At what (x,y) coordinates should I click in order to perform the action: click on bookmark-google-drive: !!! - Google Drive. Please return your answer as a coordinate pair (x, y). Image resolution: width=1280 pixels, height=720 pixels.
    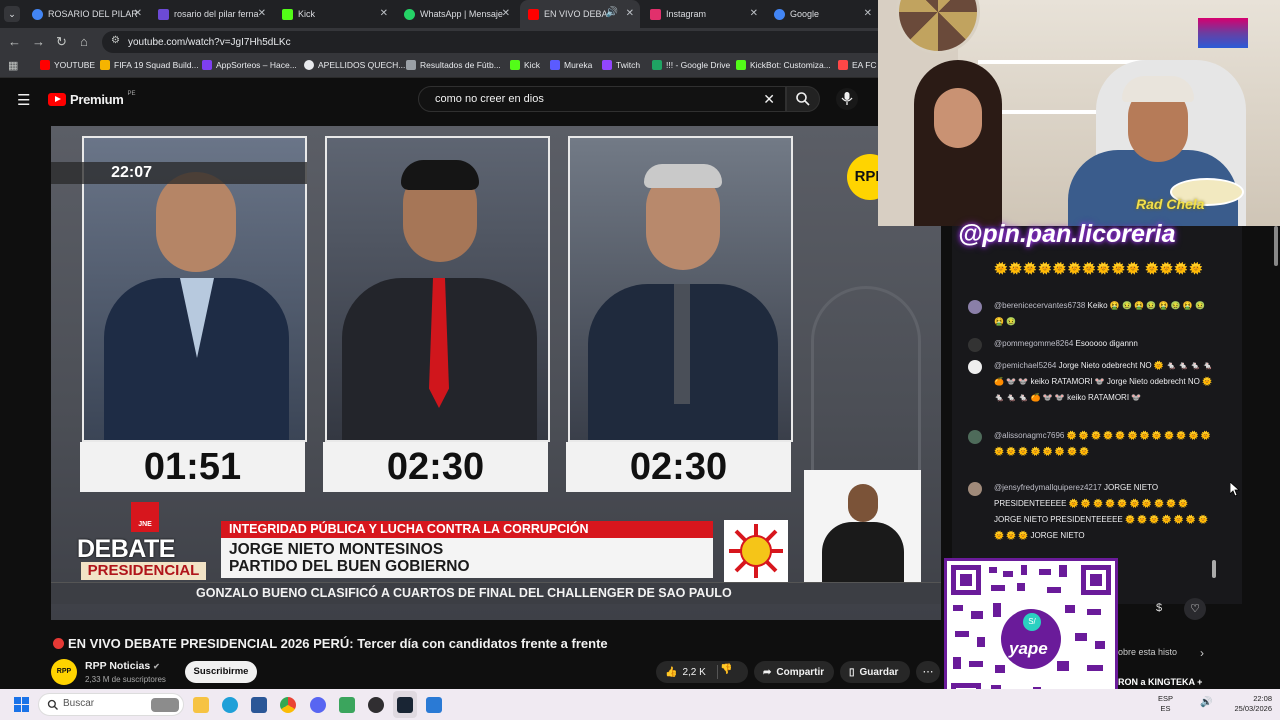
    Looking at the image, I should click on (691, 65).